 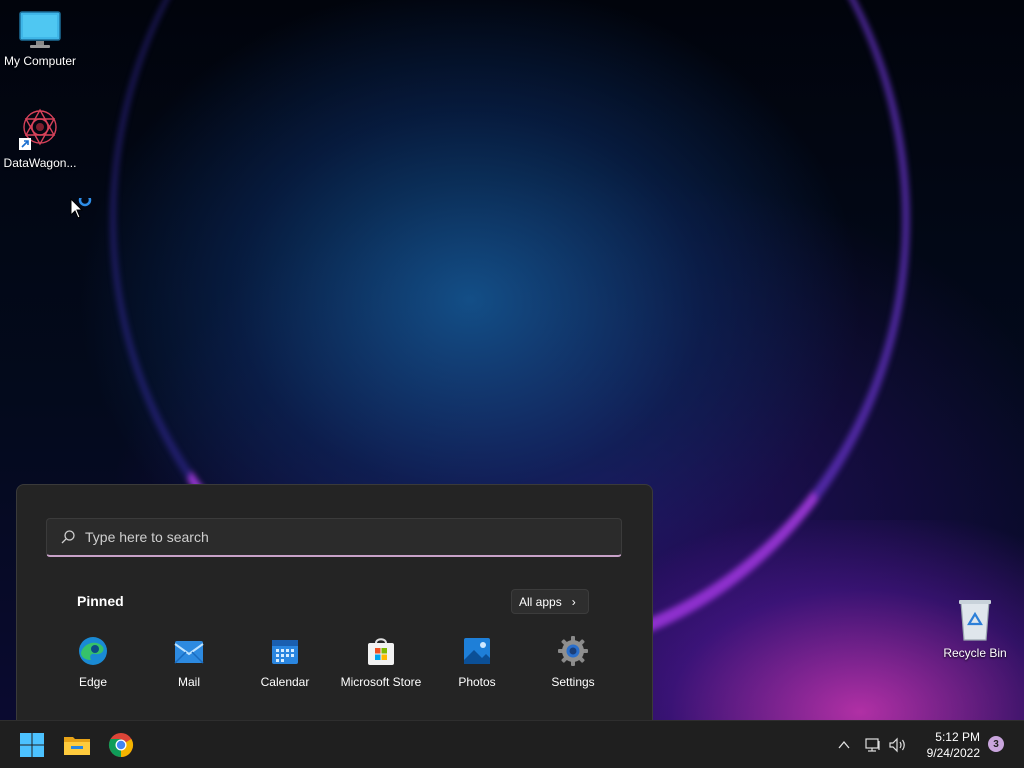 I want to click on pinned-app-photos: Photos, so click(x=477, y=662).